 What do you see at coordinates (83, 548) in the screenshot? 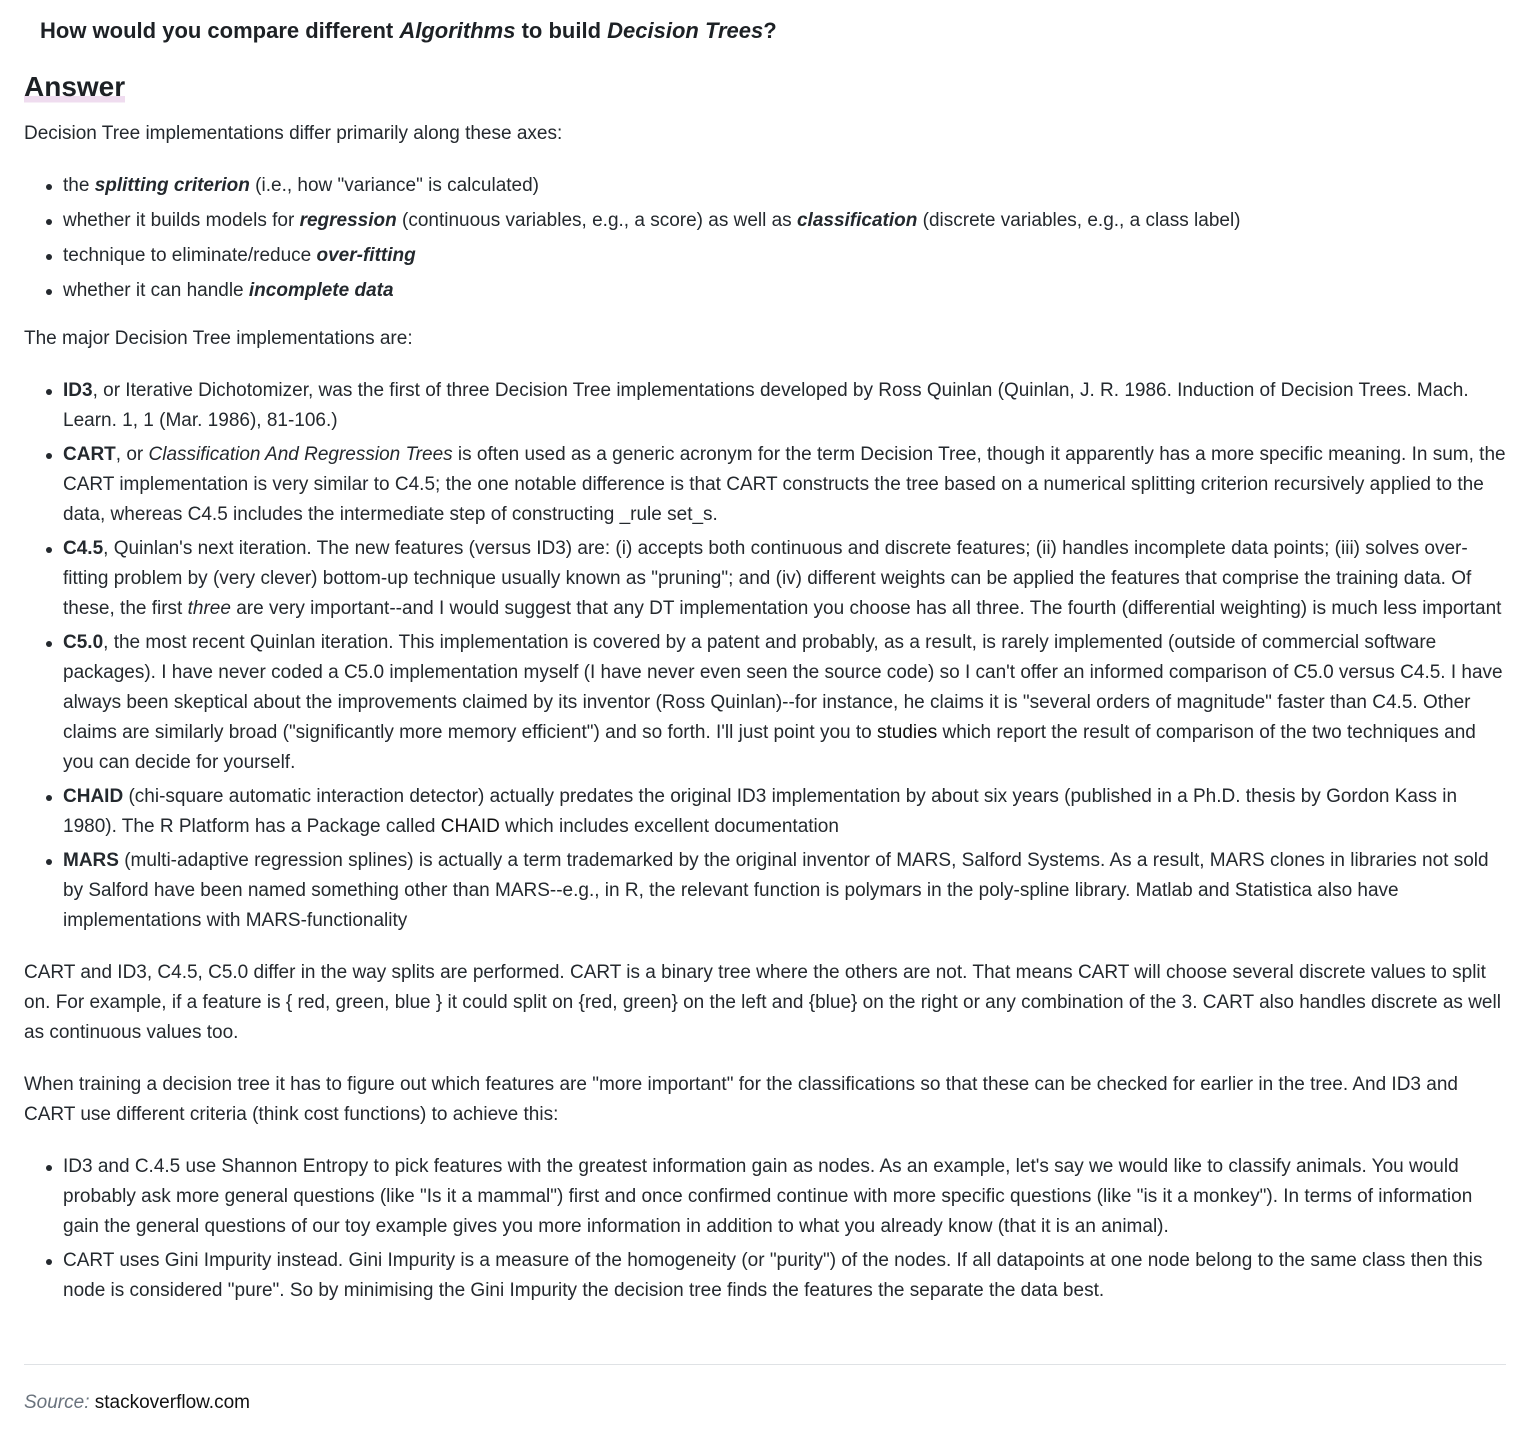
I see `impl-name: C4.5` at bounding box center [83, 548].